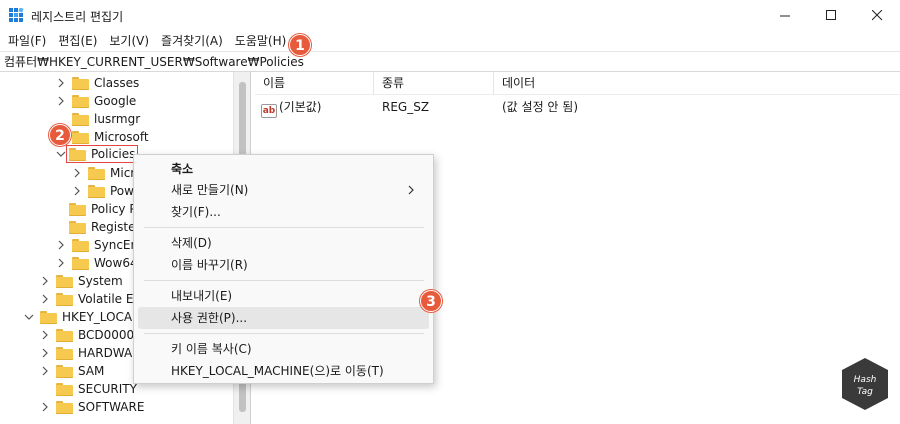 The image size is (900, 424). Describe the element at coordinates (97, 263) in the screenshot. I see `tree-item-wow64: Wow64` at that location.